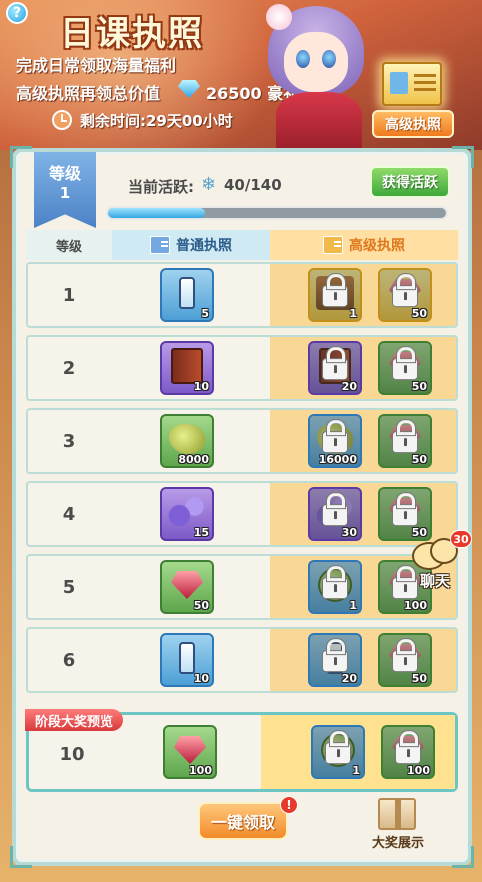  Describe the element at coordinates (69, 295) in the screenshot. I see `row-level: 1` at that location.